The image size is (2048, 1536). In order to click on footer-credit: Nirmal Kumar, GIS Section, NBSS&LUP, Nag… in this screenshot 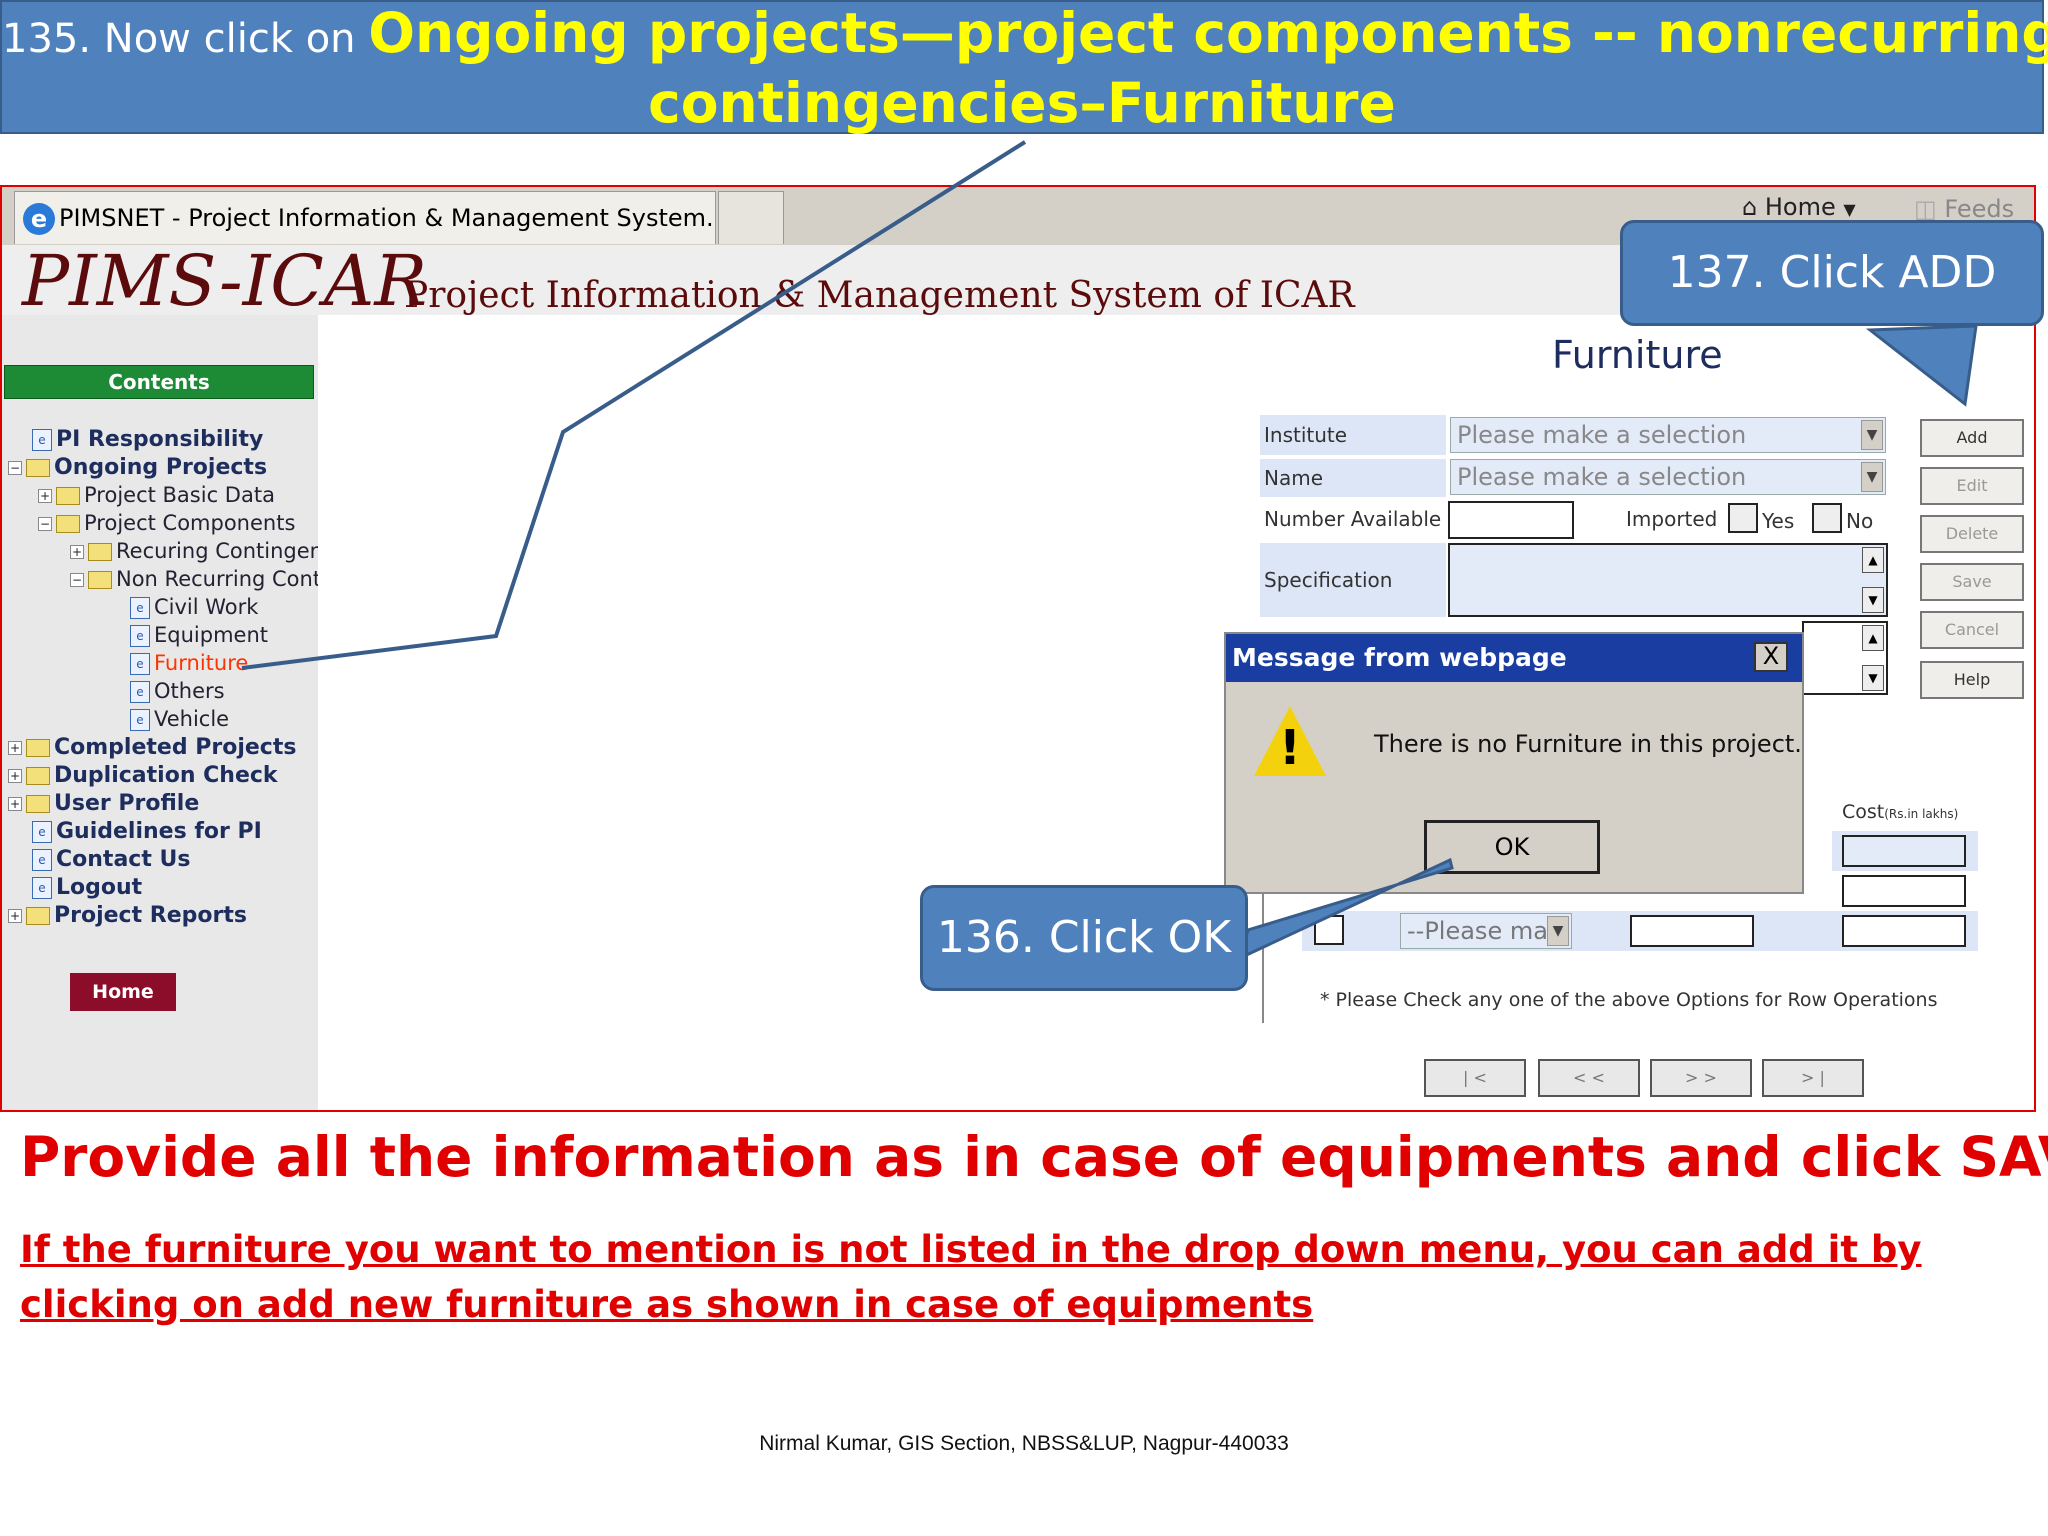, I will do `click(1024, 1443)`.